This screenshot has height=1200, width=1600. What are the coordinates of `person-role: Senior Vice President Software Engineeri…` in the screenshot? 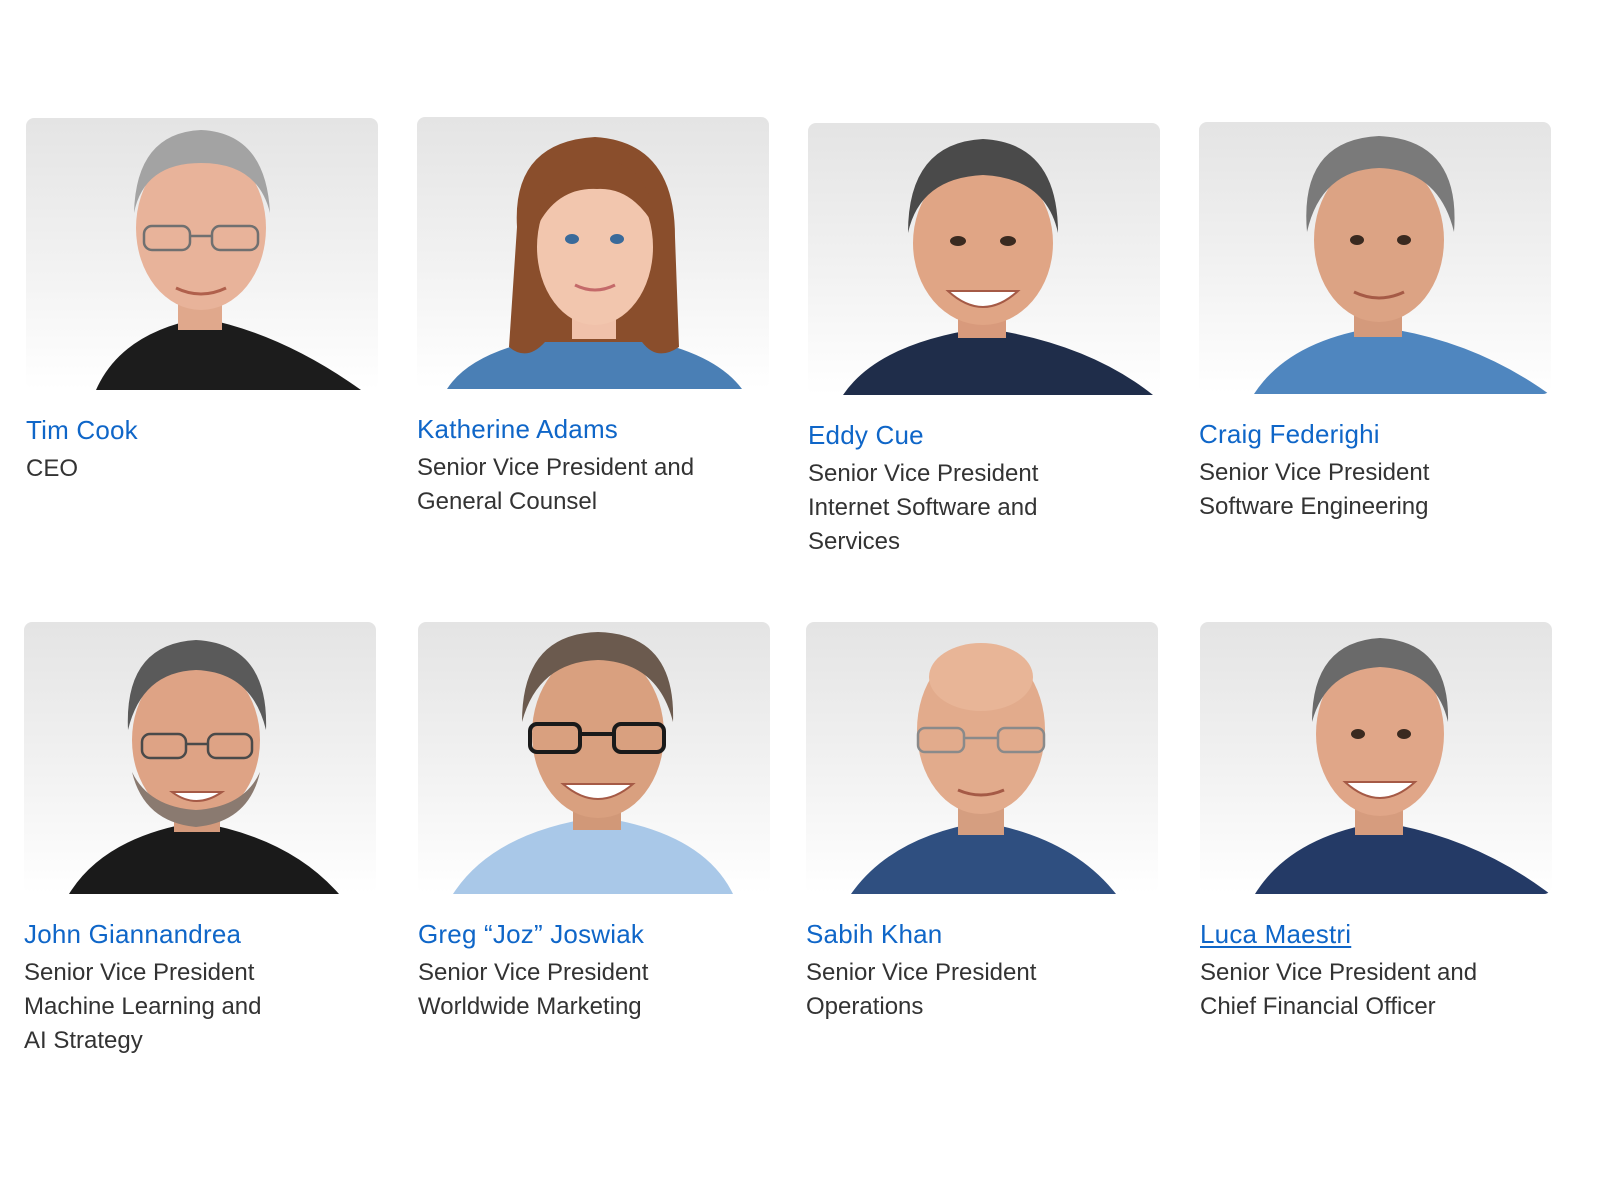 It's located at (1379, 490).